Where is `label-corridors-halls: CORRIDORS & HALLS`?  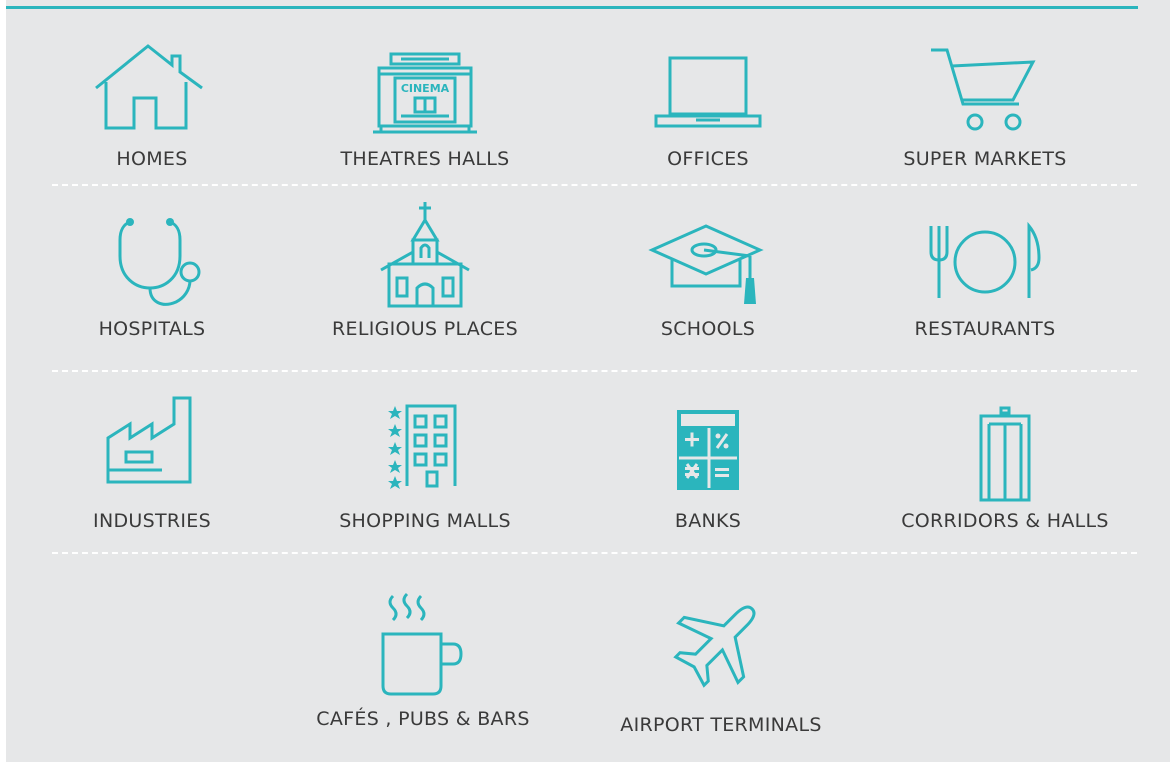
label-corridors-halls: CORRIDORS & HALLS is located at coordinates (1005, 521).